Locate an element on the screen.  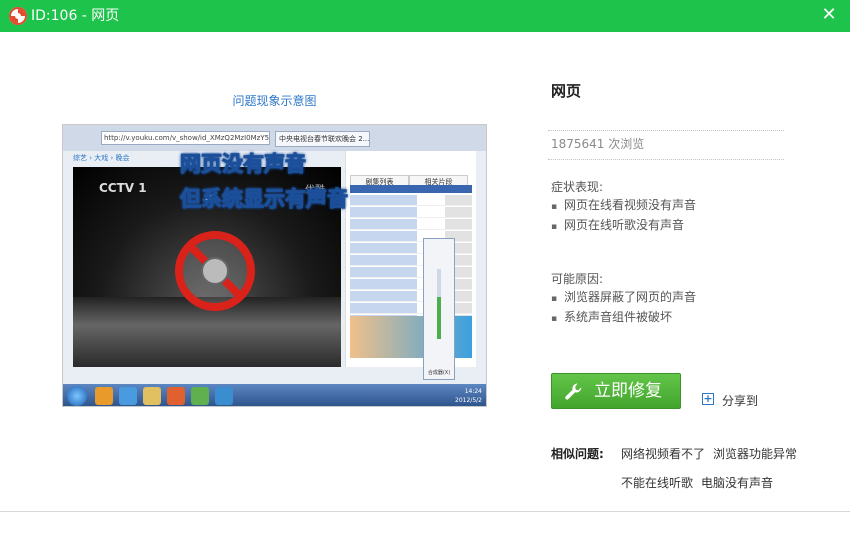
illustration-caption: 问题现象示意图 is located at coordinates (274, 101).